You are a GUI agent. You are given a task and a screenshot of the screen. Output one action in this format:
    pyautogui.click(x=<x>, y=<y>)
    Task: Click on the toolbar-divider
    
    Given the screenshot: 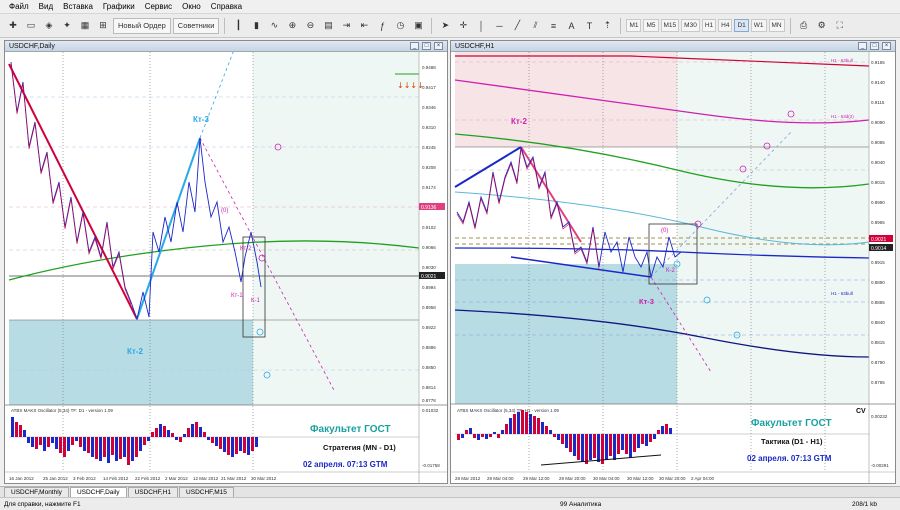 What is the action you would take?
    pyautogui.click(x=225, y=25)
    